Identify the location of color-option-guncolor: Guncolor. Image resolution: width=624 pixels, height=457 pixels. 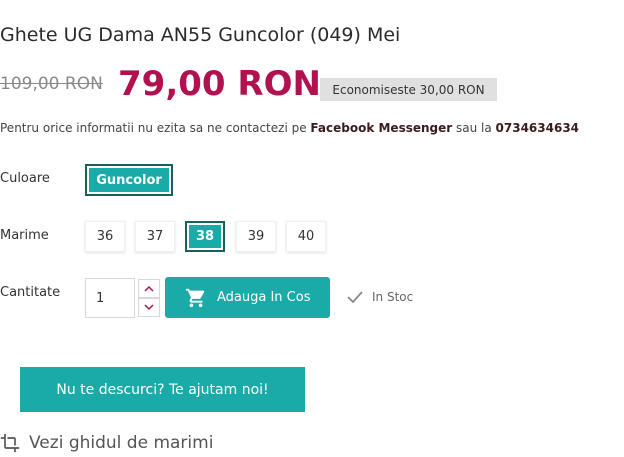
(129, 180).